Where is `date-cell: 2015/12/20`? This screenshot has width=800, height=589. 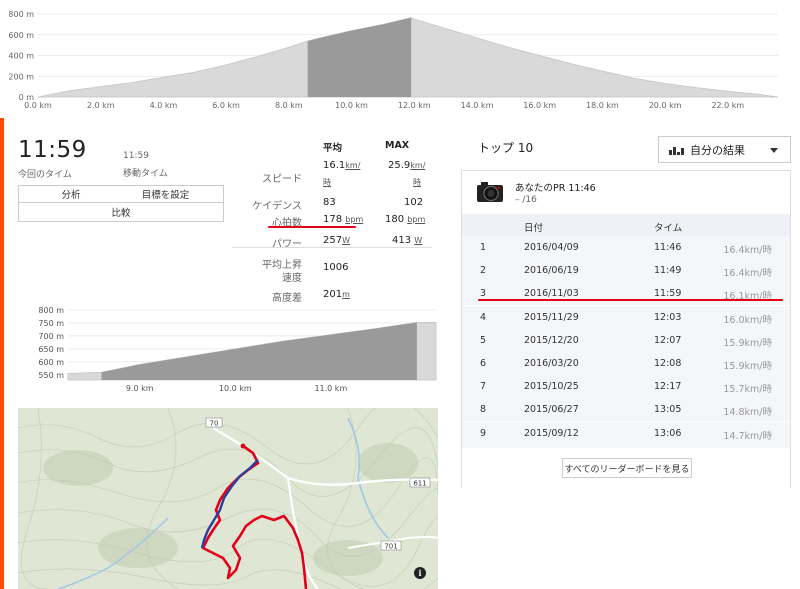 date-cell: 2015/12/20 is located at coordinates (551, 340).